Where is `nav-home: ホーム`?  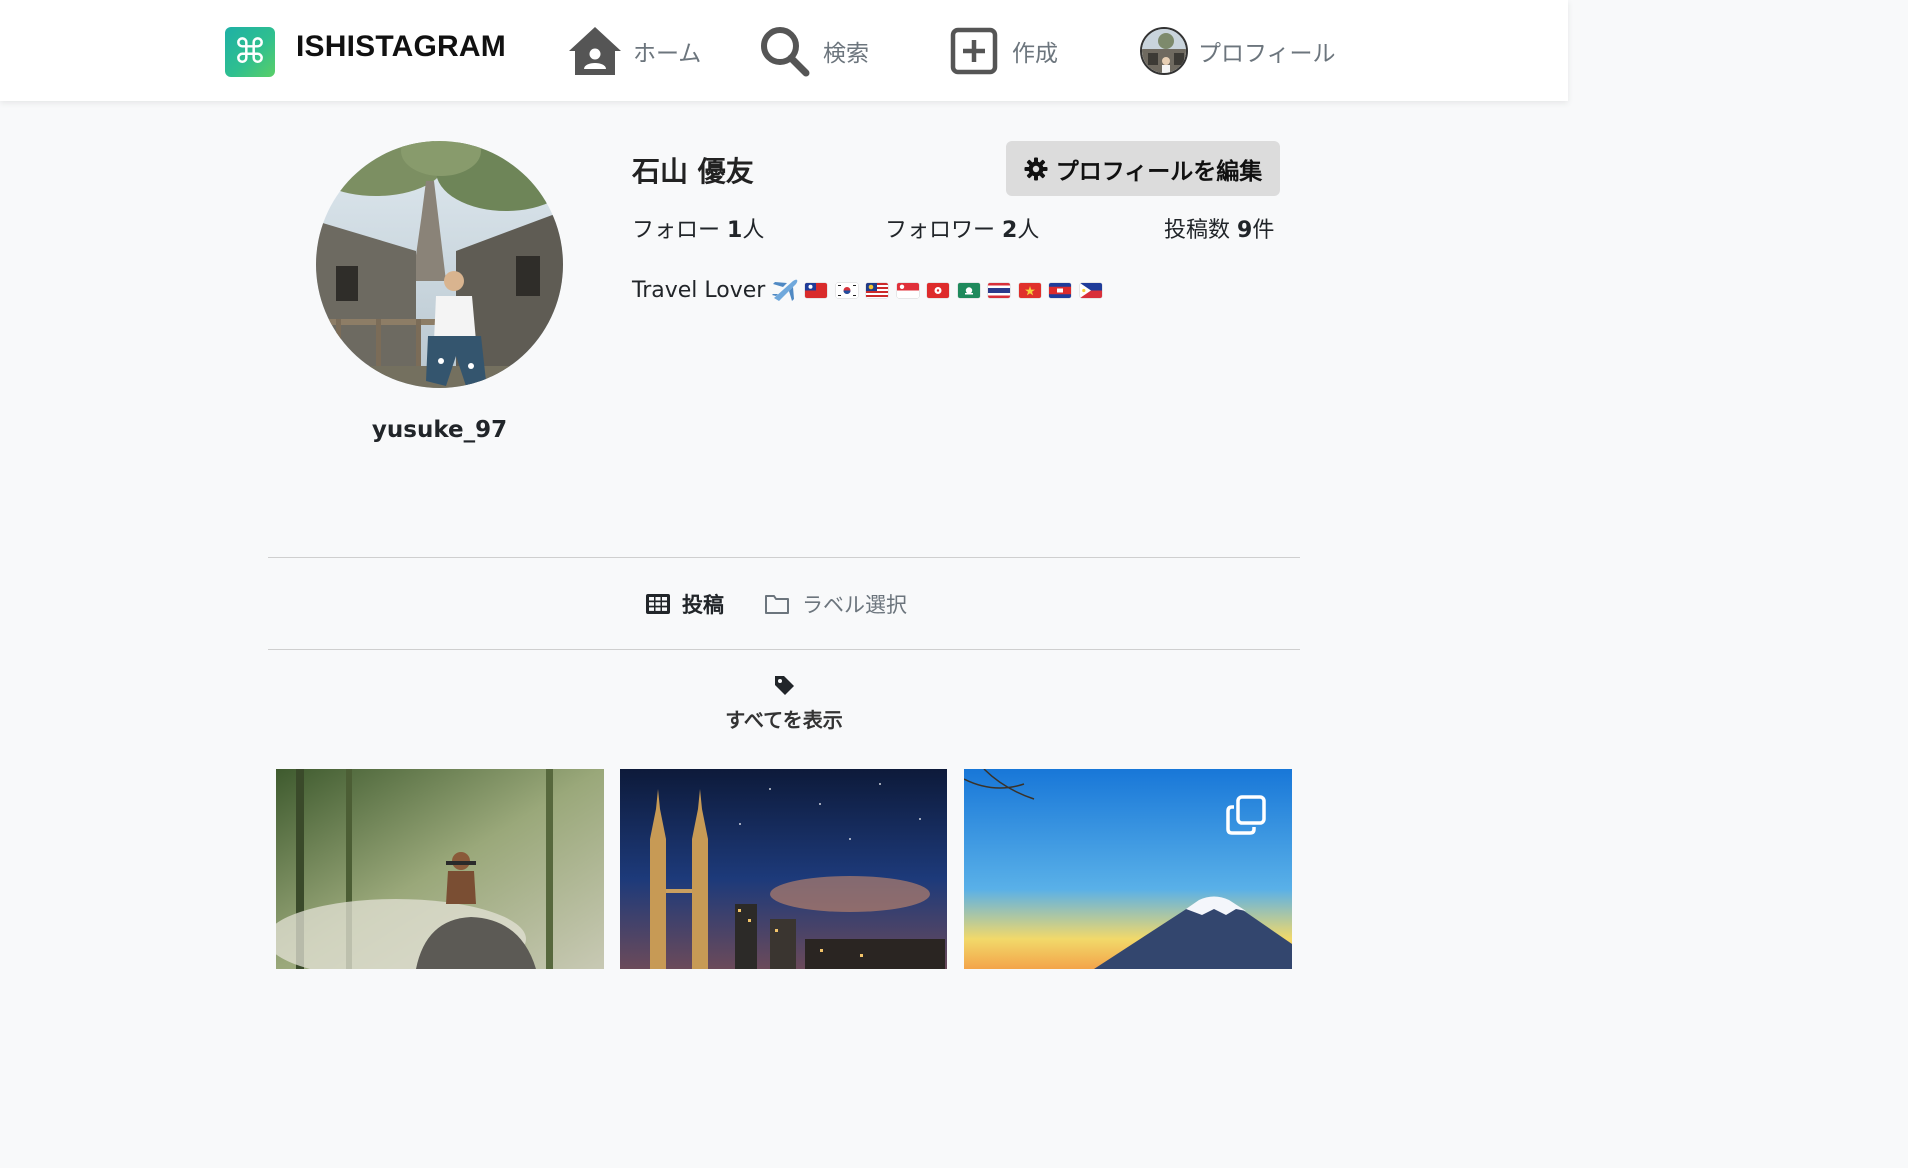 nav-home: ホーム is located at coordinates (634, 51).